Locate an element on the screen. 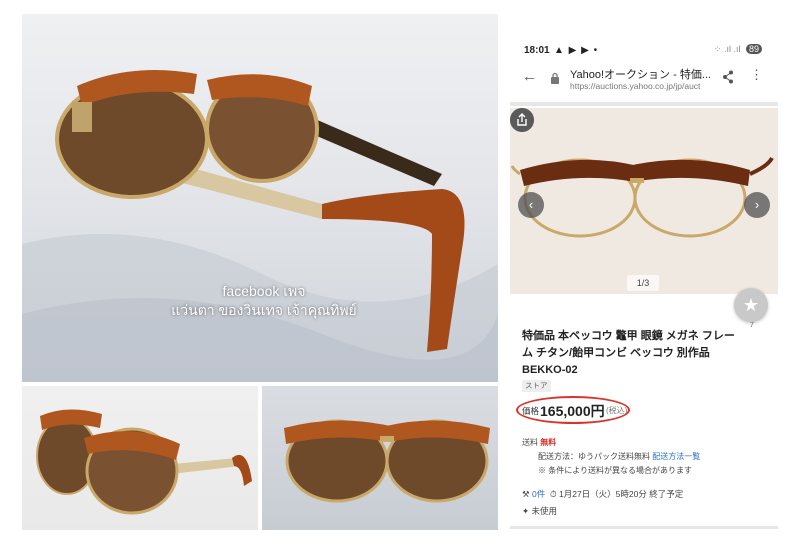 The height and width of the screenshot is (544, 800). prev-image-button: ‹ is located at coordinates (531, 205).